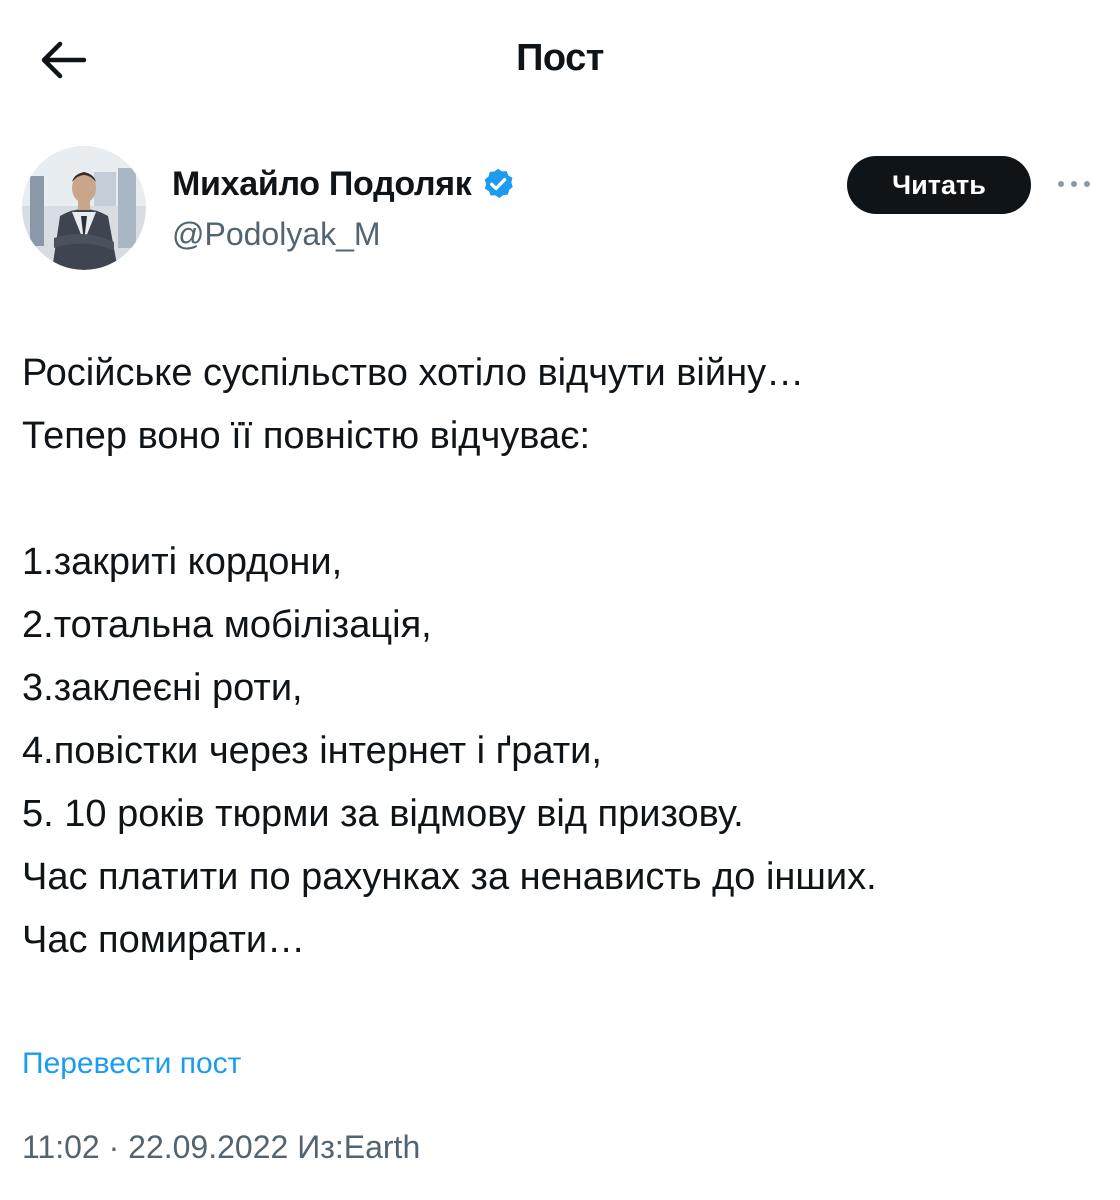 This screenshot has width=1120, height=1200. Describe the element at coordinates (276, 234) in the screenshot. I see `author-handle: @Podolyak_M` at that location.